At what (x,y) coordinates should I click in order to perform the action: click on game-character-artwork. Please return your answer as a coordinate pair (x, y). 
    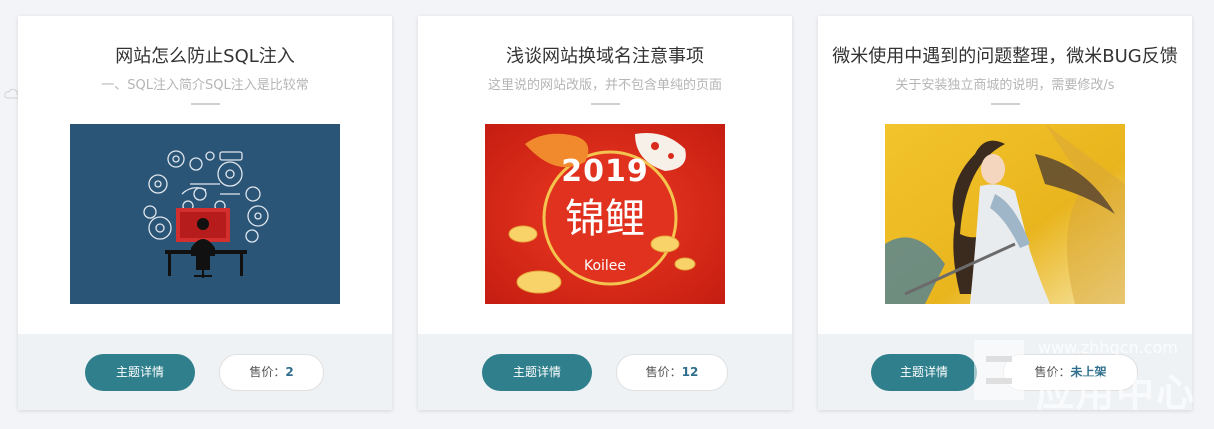
    Looking at the image, I should click on (1005, 214).